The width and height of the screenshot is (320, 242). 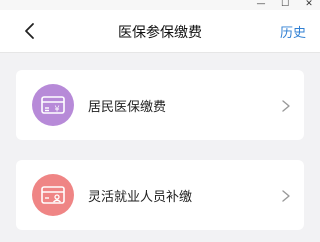 I want to click on card-yuan-icon: ¥, so click(x=53, y=105).